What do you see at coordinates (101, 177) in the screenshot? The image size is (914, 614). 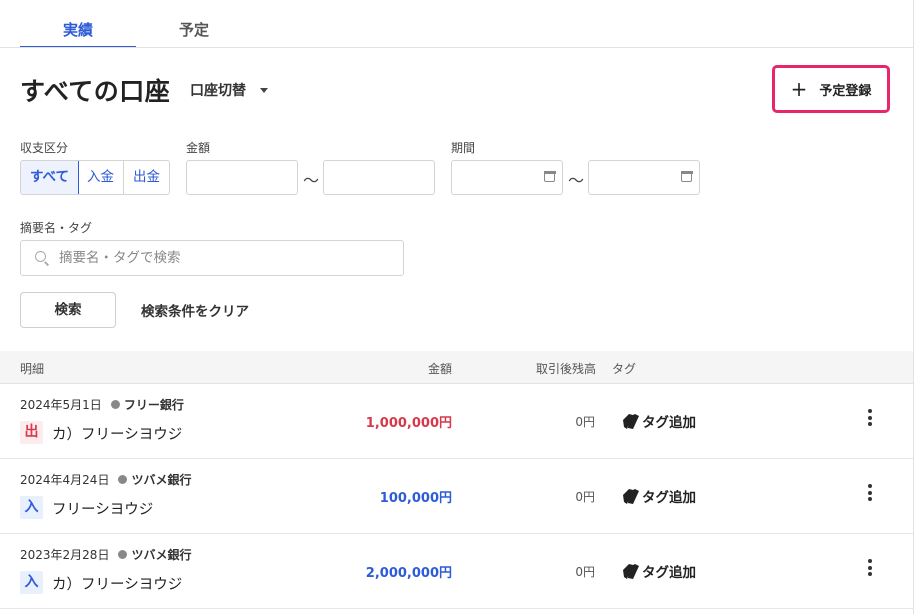 I see `type-option-income: 入金` at bounding box center [101, 177].